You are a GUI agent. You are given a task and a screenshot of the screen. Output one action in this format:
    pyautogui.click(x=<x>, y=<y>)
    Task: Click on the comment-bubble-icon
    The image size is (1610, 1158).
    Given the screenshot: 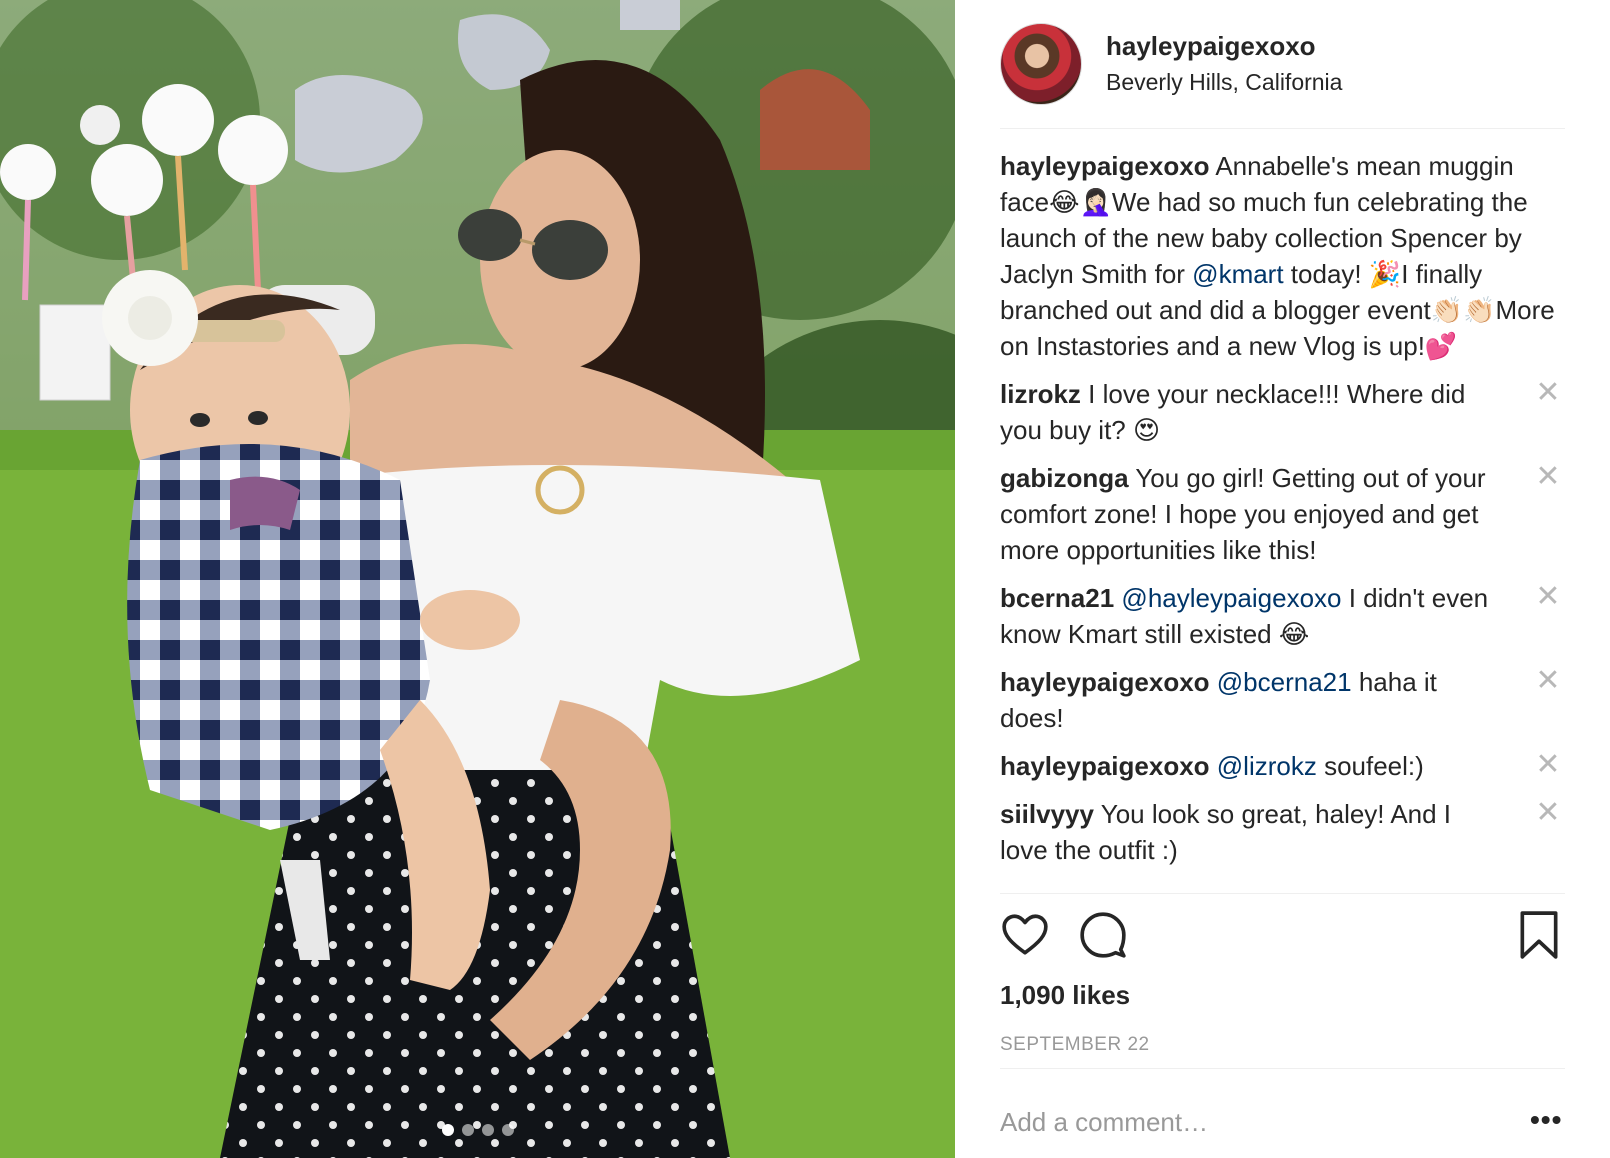 What is the action you would take?
    pyautogui.click(x=1103, y=937)
    